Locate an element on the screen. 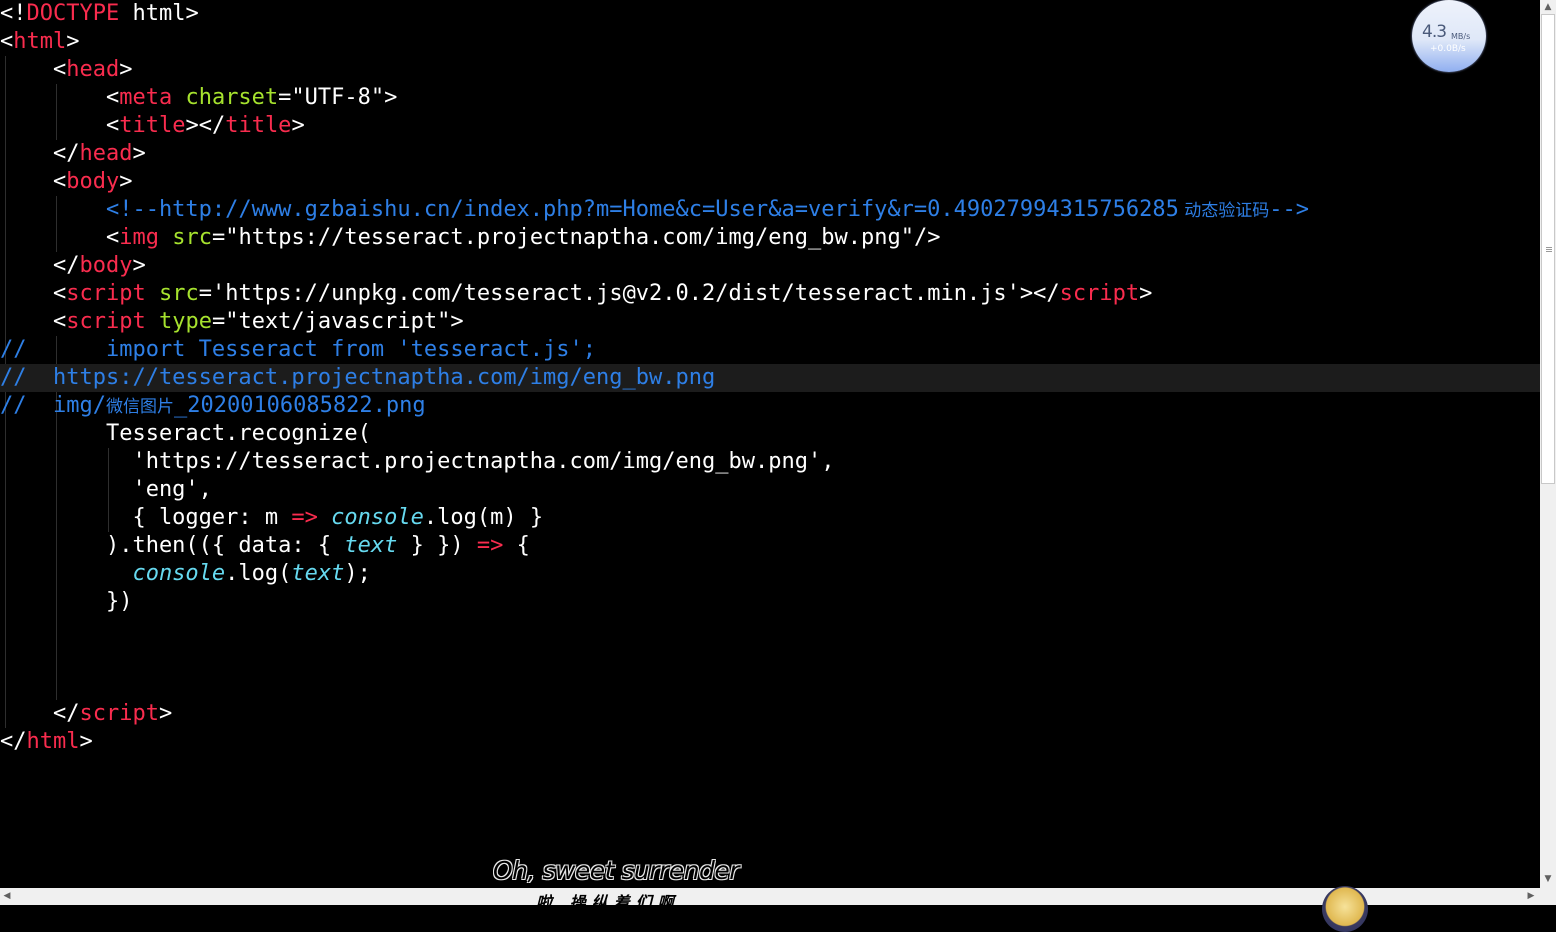 The width and height of the screenshot is (1556, 932). speed-upload: +0.0B/s is located at coordinates (1448, 49).